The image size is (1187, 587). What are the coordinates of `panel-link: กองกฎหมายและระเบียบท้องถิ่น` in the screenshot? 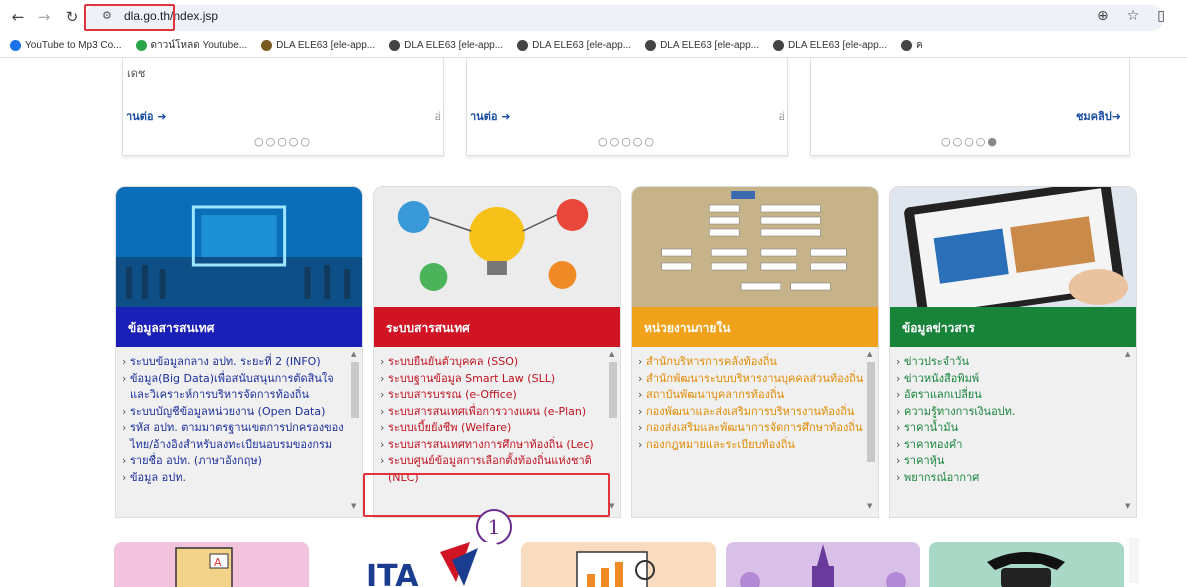 It's located at (752, 445).